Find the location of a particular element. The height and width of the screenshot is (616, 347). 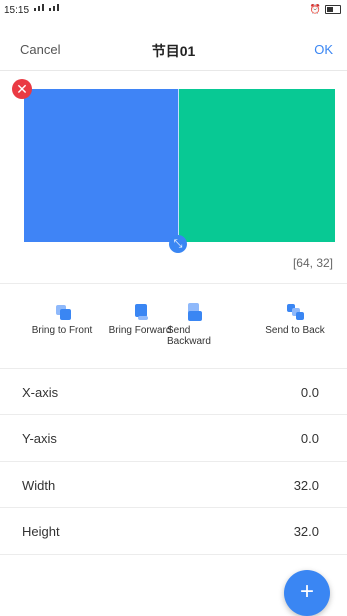

page-title: 节目01 is located at coordinates (173, 51).